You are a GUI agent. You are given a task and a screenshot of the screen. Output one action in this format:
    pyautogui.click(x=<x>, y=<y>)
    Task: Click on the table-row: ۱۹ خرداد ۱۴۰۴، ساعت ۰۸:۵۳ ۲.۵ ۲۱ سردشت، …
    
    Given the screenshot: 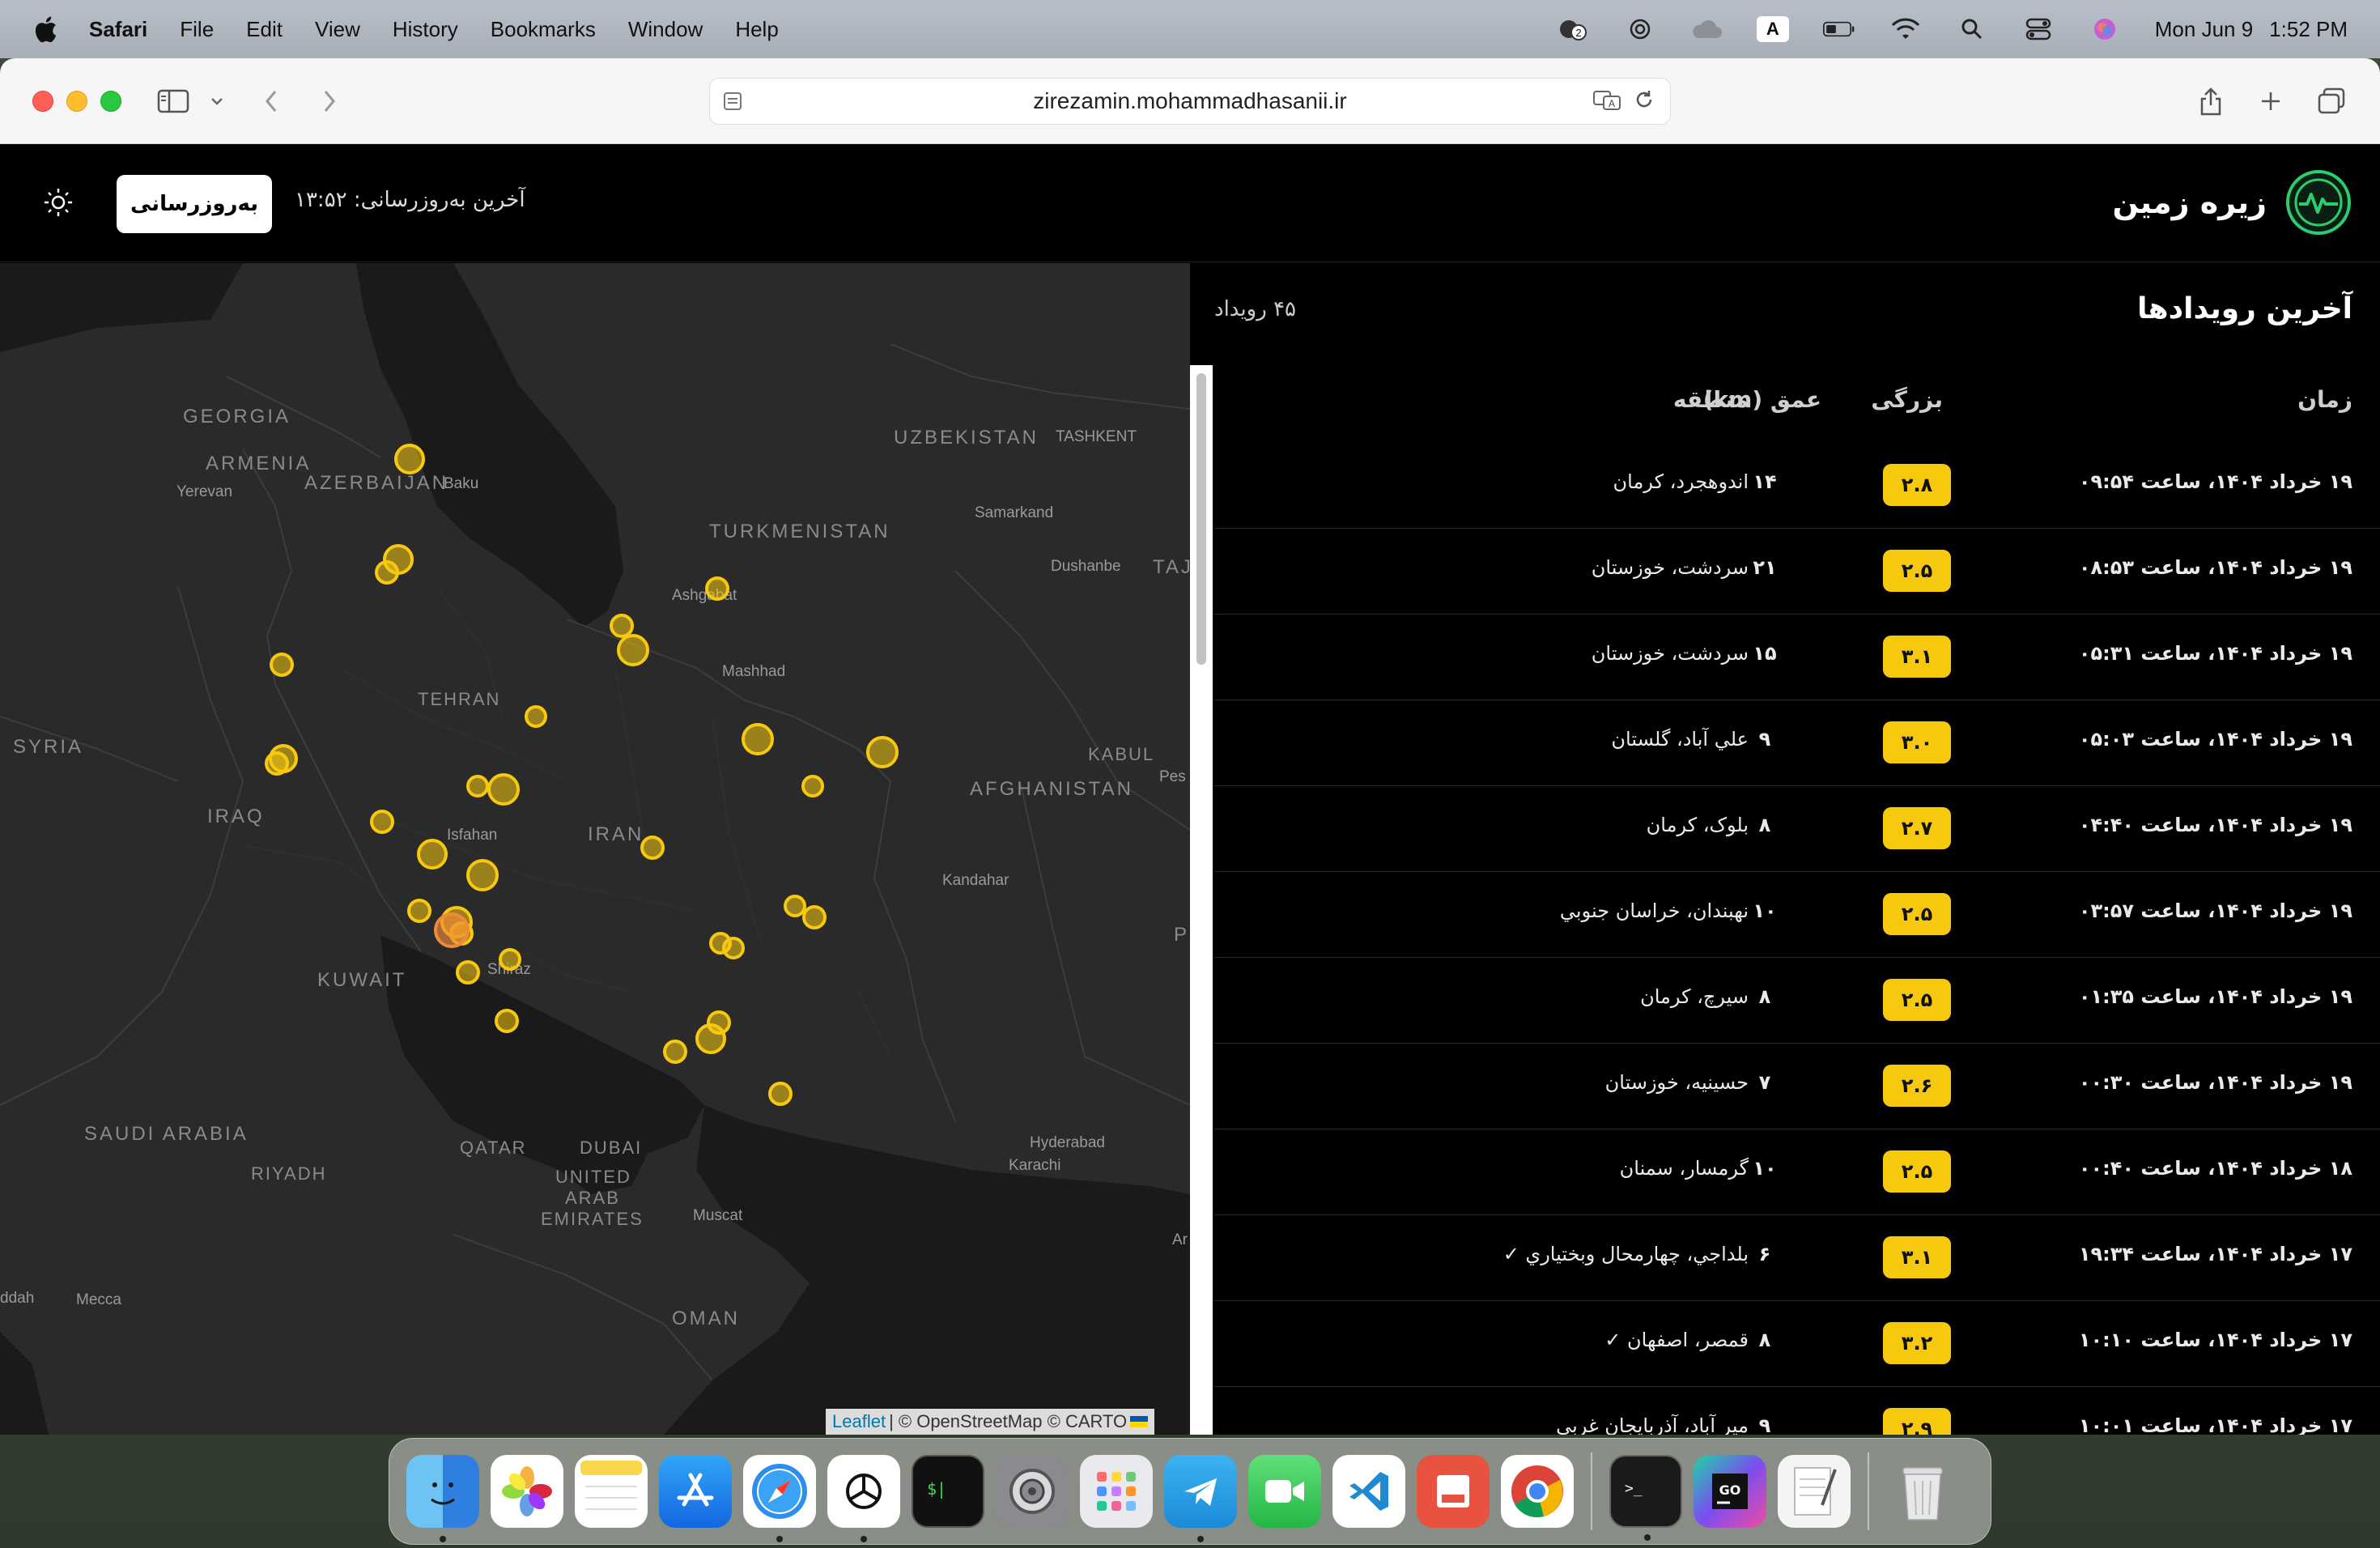 What is the action you would take?
    pyautogui.click(x=1797, y=572)
    